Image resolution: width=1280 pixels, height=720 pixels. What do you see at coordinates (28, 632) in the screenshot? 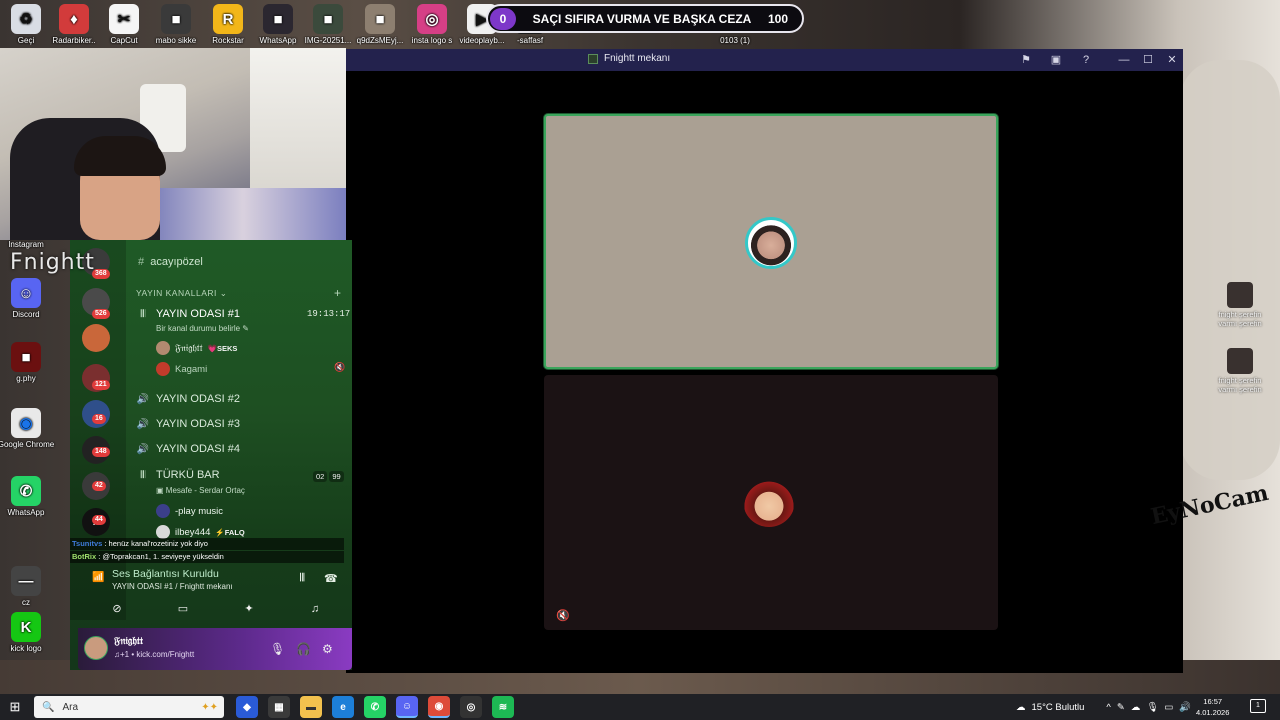
I see `desktop-icon: Kkick logo` at bounding box center [28, 632].